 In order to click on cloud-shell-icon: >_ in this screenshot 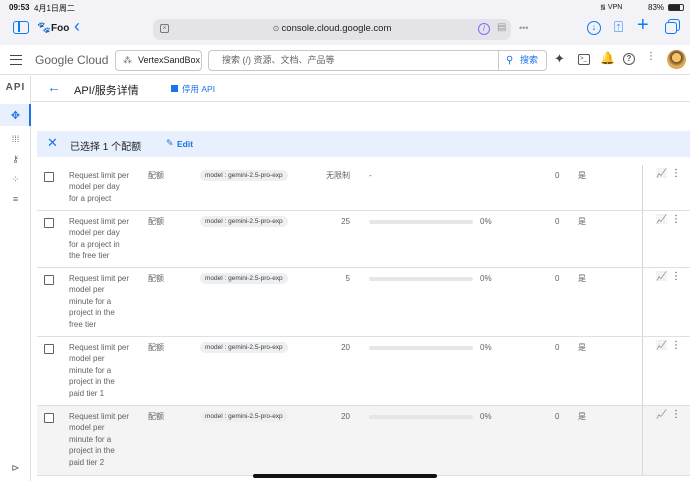, I will do `click(584, 59)`.